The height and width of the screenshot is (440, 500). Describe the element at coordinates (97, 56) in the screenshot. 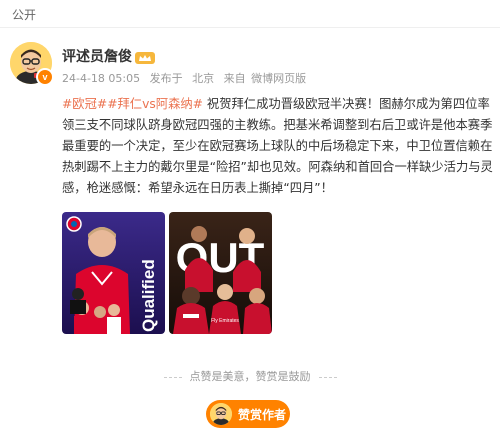

I see `username: 评述员詹俊` at that location.